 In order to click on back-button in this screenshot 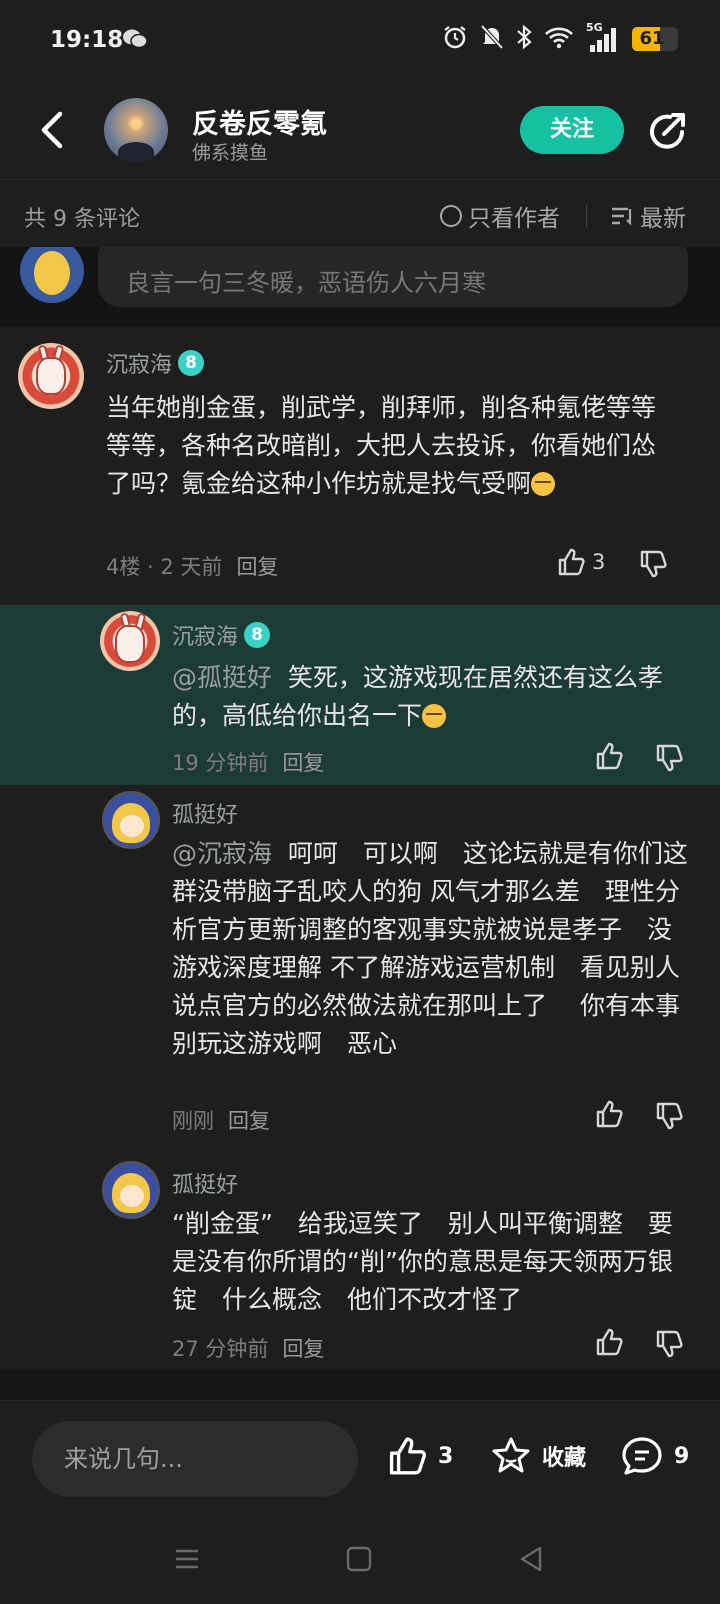, I will do `click(54, 130)`.